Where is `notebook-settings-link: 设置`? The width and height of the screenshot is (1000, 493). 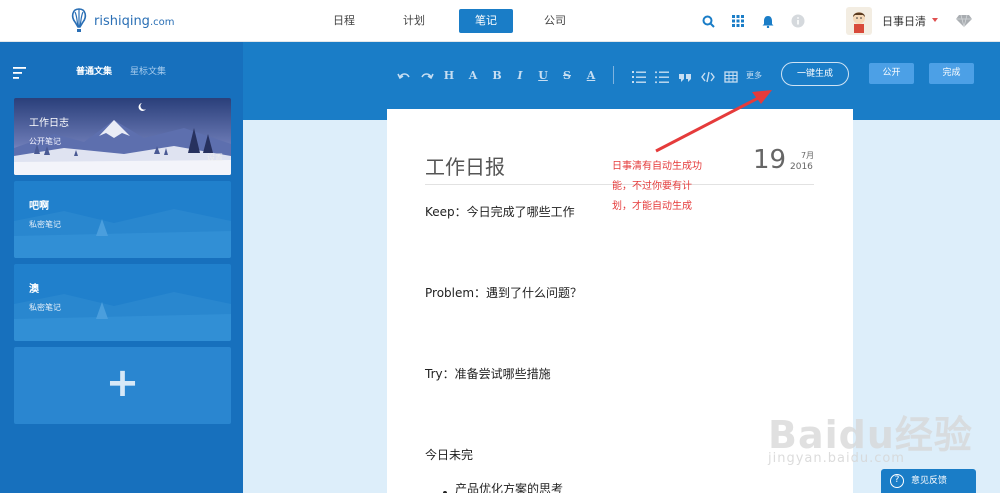 notebook-settings-link: 设置 is located at coordinates (215, 157).